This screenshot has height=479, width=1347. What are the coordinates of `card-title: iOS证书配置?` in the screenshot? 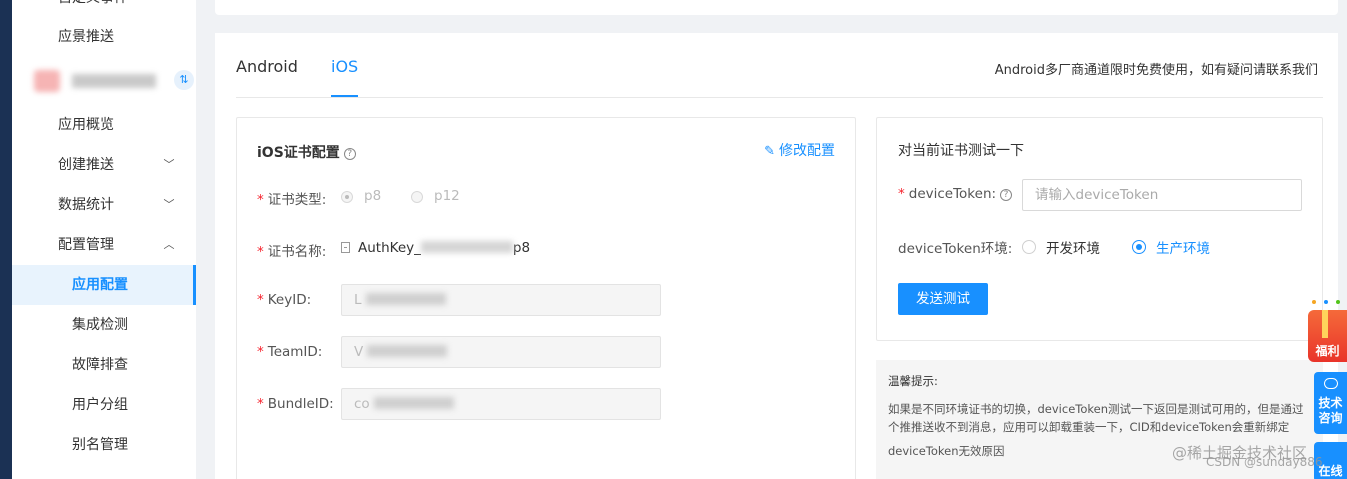 It's located at (306, 152).